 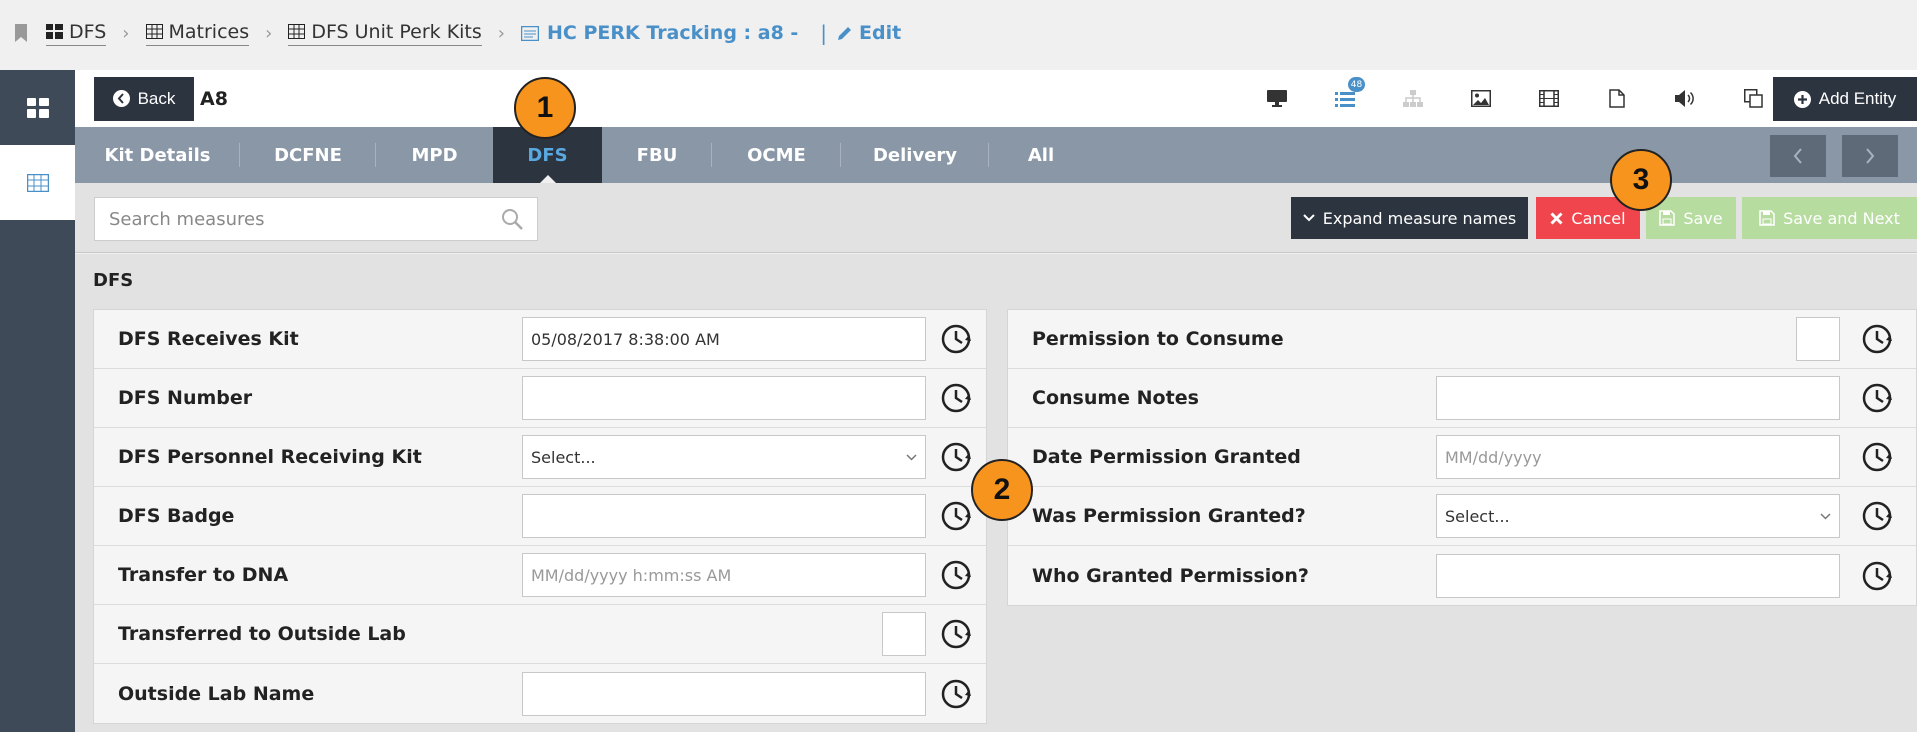 I want to click on left-rail, so click(x=37, y=401).